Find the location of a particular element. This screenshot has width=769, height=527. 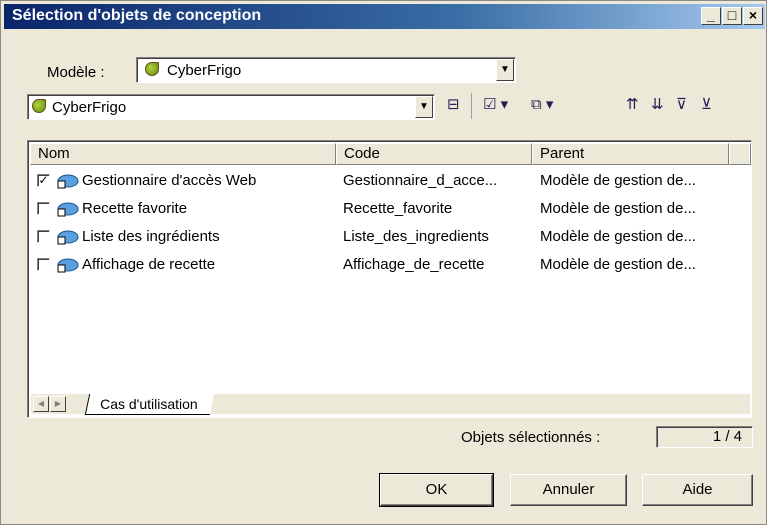

tab-scroll-right-icon: ▶ is located at coordinates (58, 404).